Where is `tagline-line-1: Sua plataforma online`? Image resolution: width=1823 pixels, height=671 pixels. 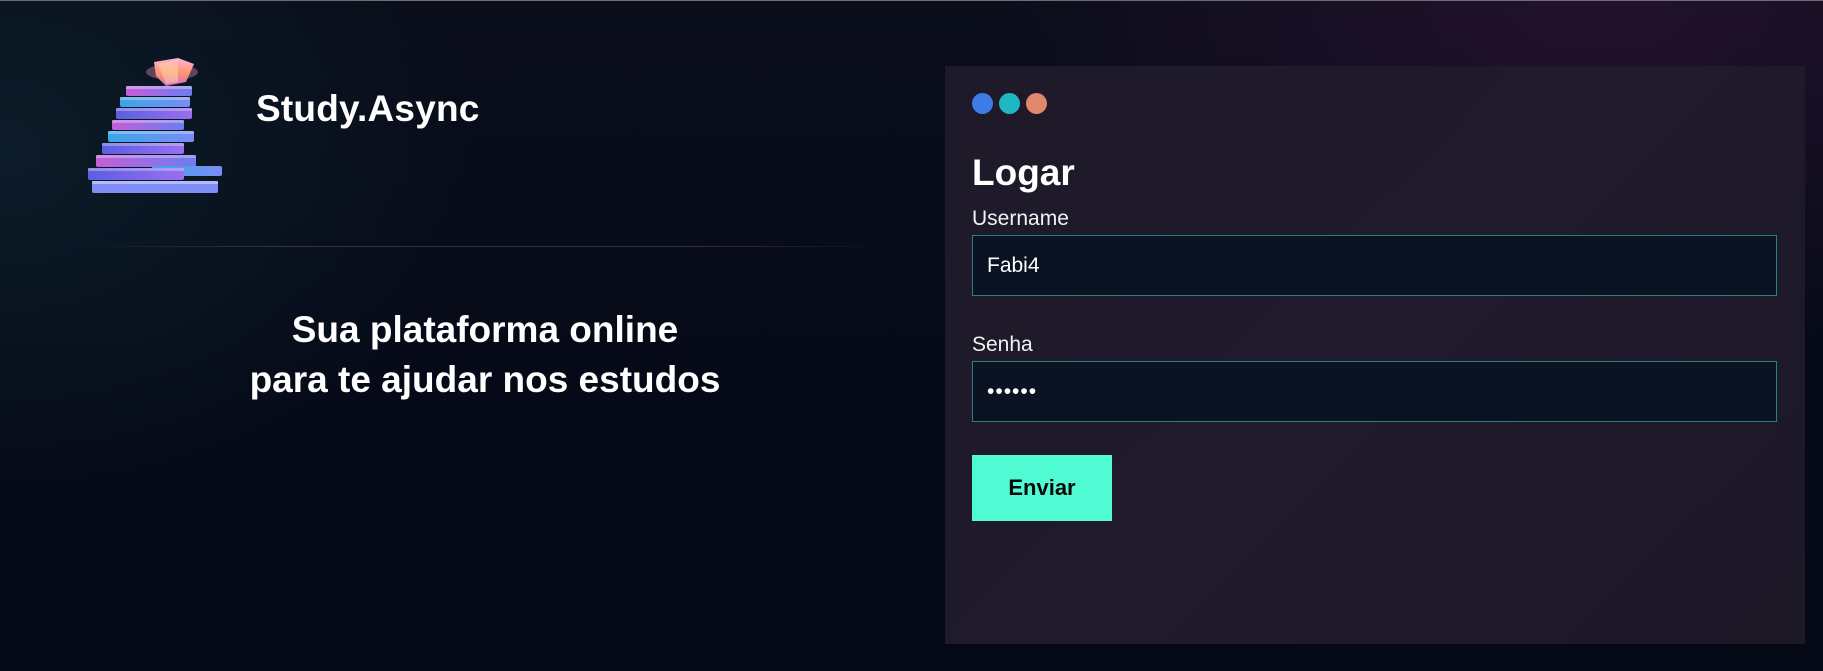
tagline-line-1: Sua plataforma online is located at coordinates (485, 329).